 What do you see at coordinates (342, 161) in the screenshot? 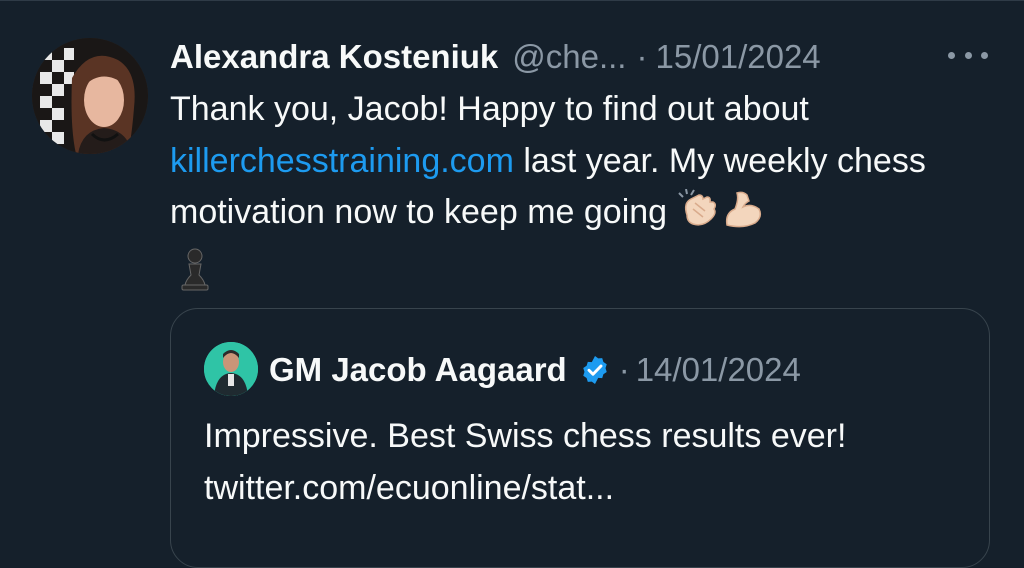
I see `tweet-link: killerchesstraining.com` at bounding box center [342, 161].